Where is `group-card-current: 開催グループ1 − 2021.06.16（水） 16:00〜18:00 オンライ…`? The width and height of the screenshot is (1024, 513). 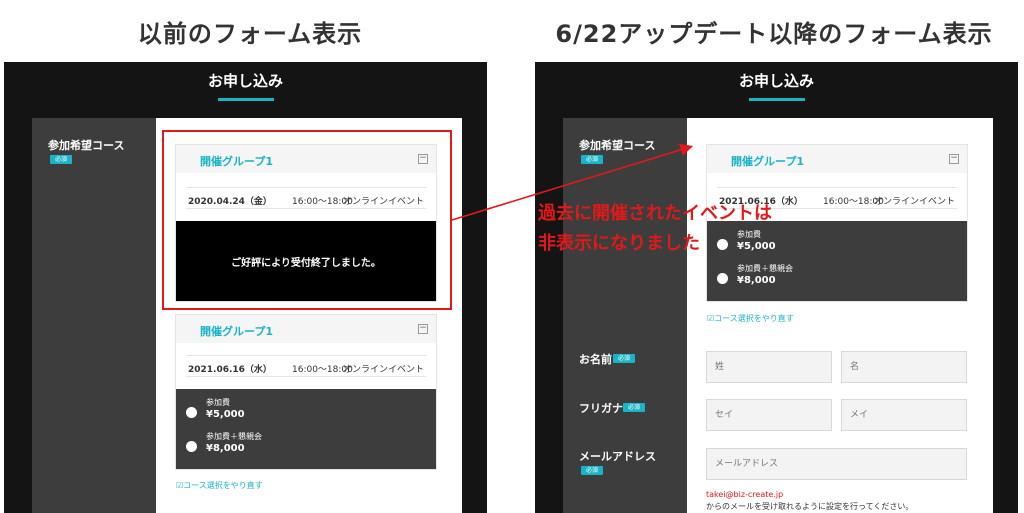 group-card-current: 開催グループ1 − 2021.06.16（水） 16:00〜18:00 オンライ… is located at coordinates (306, 392).